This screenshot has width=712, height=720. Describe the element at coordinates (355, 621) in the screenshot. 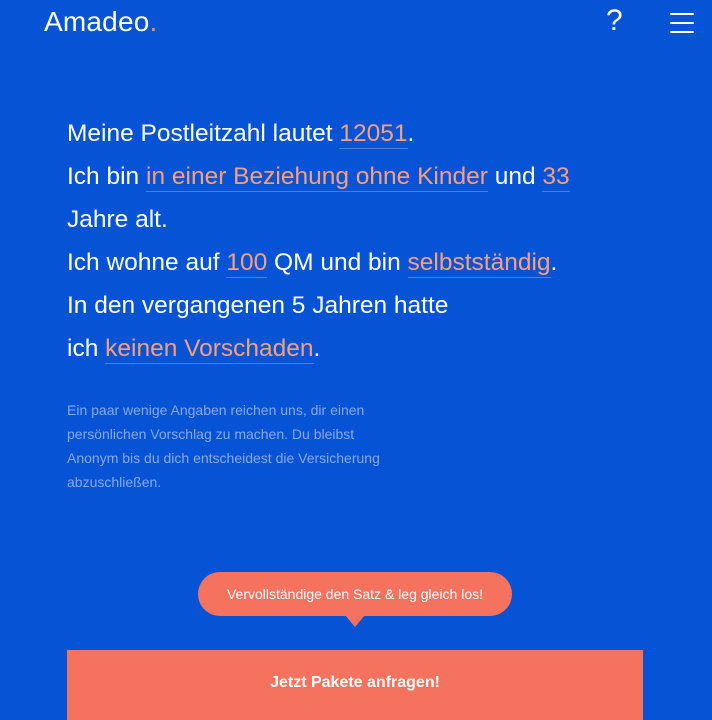

I see `tooltip-arrow` at that location.